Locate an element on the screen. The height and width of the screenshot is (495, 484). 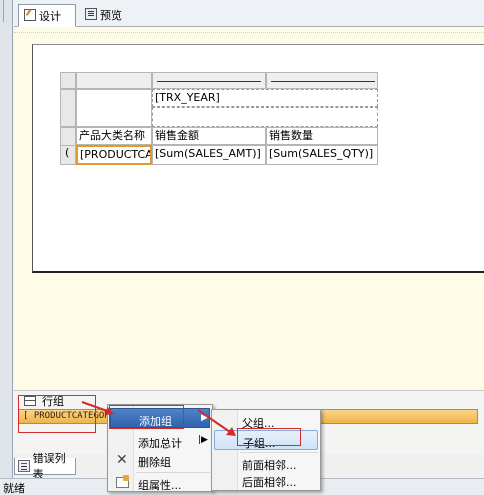
annotation-box-add-group is located at coordinates (146, 417).